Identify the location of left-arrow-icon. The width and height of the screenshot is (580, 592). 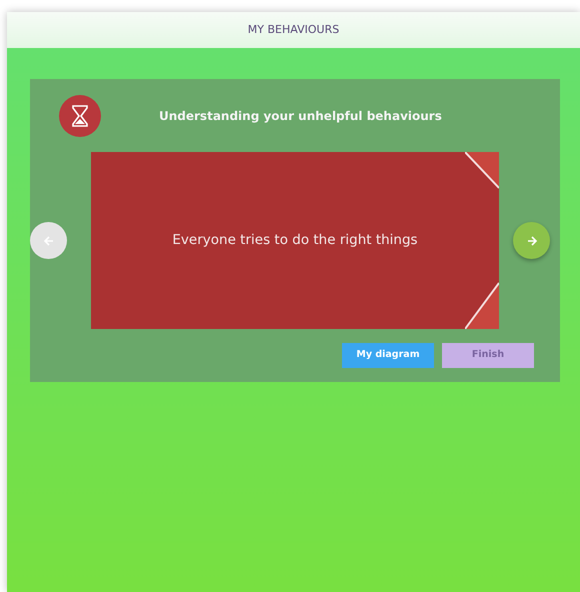
(48, 240).